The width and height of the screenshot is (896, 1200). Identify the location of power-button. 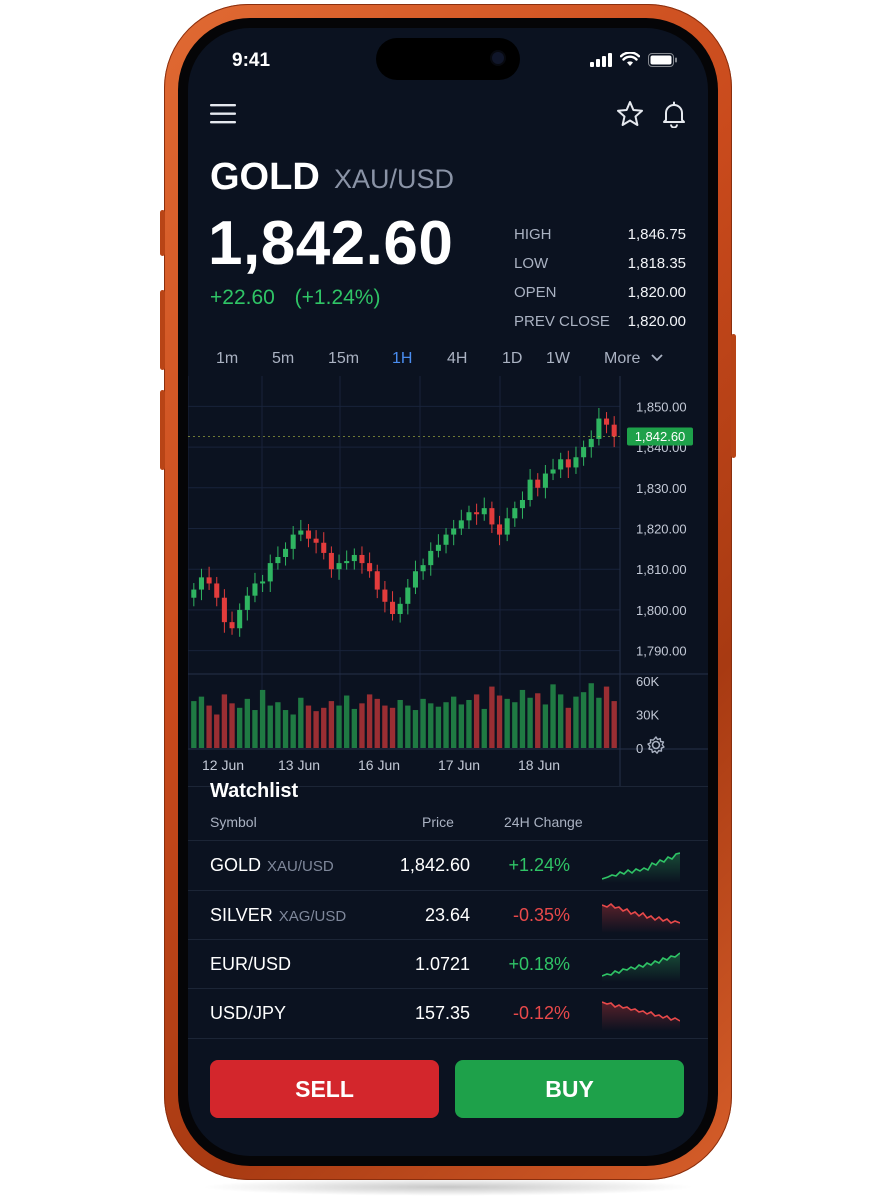
(733, 396).